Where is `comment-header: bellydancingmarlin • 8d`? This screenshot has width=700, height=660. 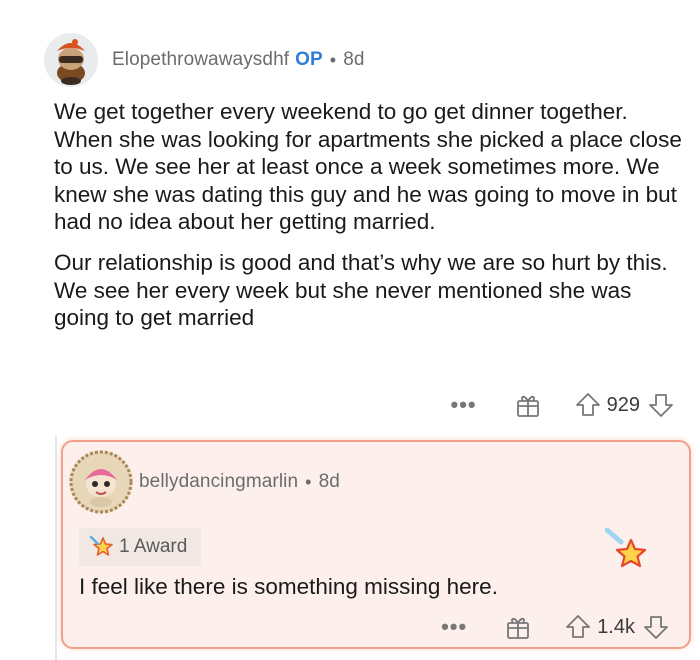
comment-header: bellydancingmarlin • 8d is located at coordinates (204, 482).